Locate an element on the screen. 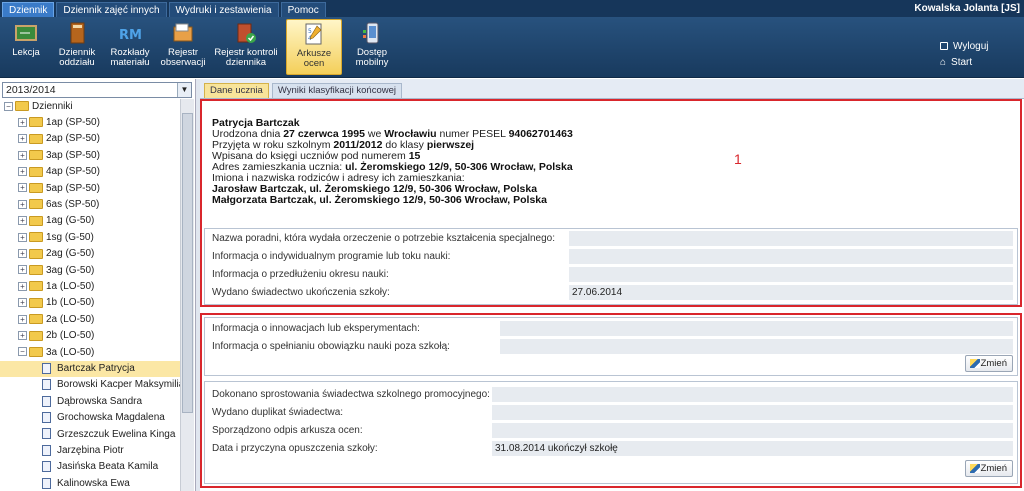 This screenshot has height=491, width=1024. tree-class-item: +5ap (SP-50) is located at coordinates (59, 189).